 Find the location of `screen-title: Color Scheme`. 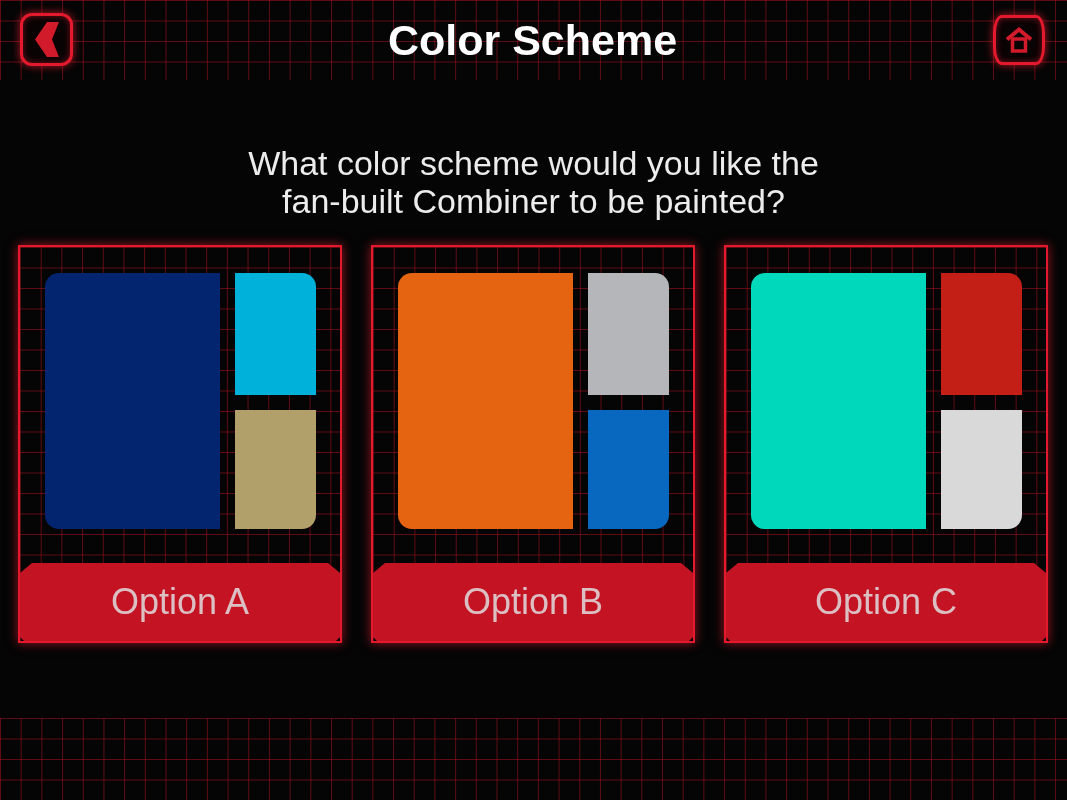

screen-title: Color Scheme is located at coordinates (532, 40).